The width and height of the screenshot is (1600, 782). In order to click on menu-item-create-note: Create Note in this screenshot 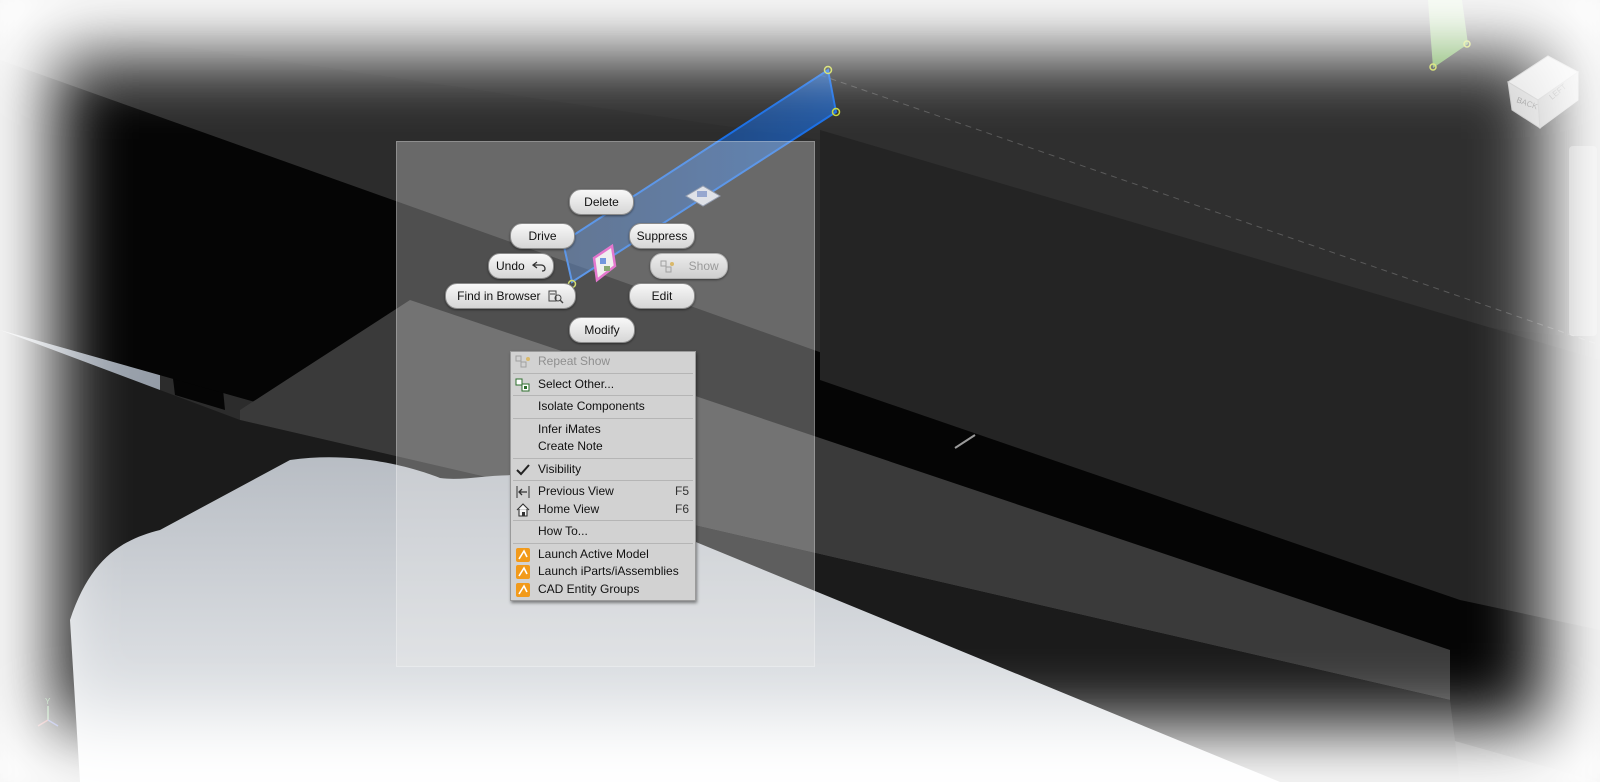, I will do `click(603, 447)`.